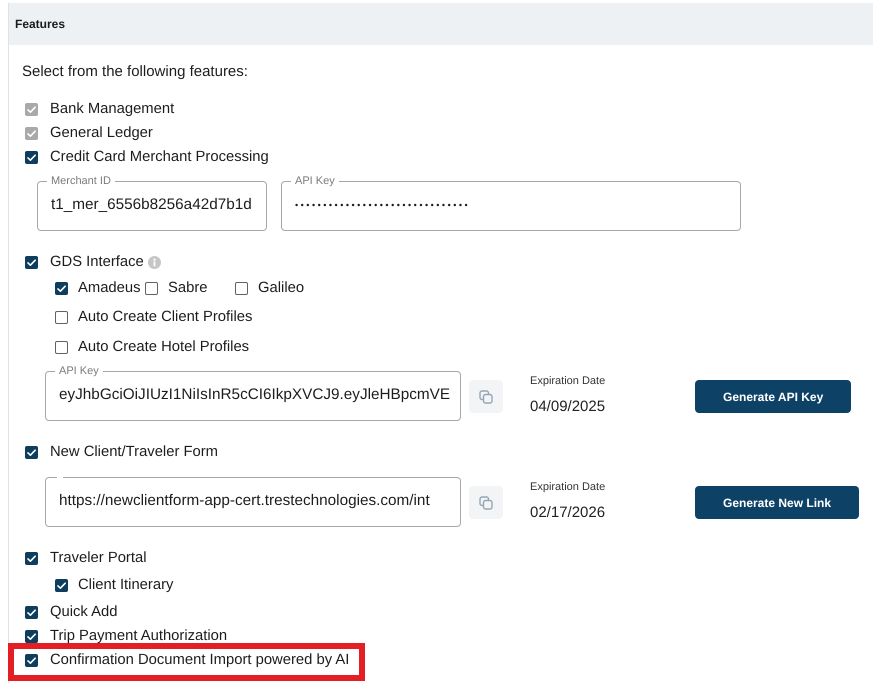  I want to click on panel-title: Features, so click(40, 24).